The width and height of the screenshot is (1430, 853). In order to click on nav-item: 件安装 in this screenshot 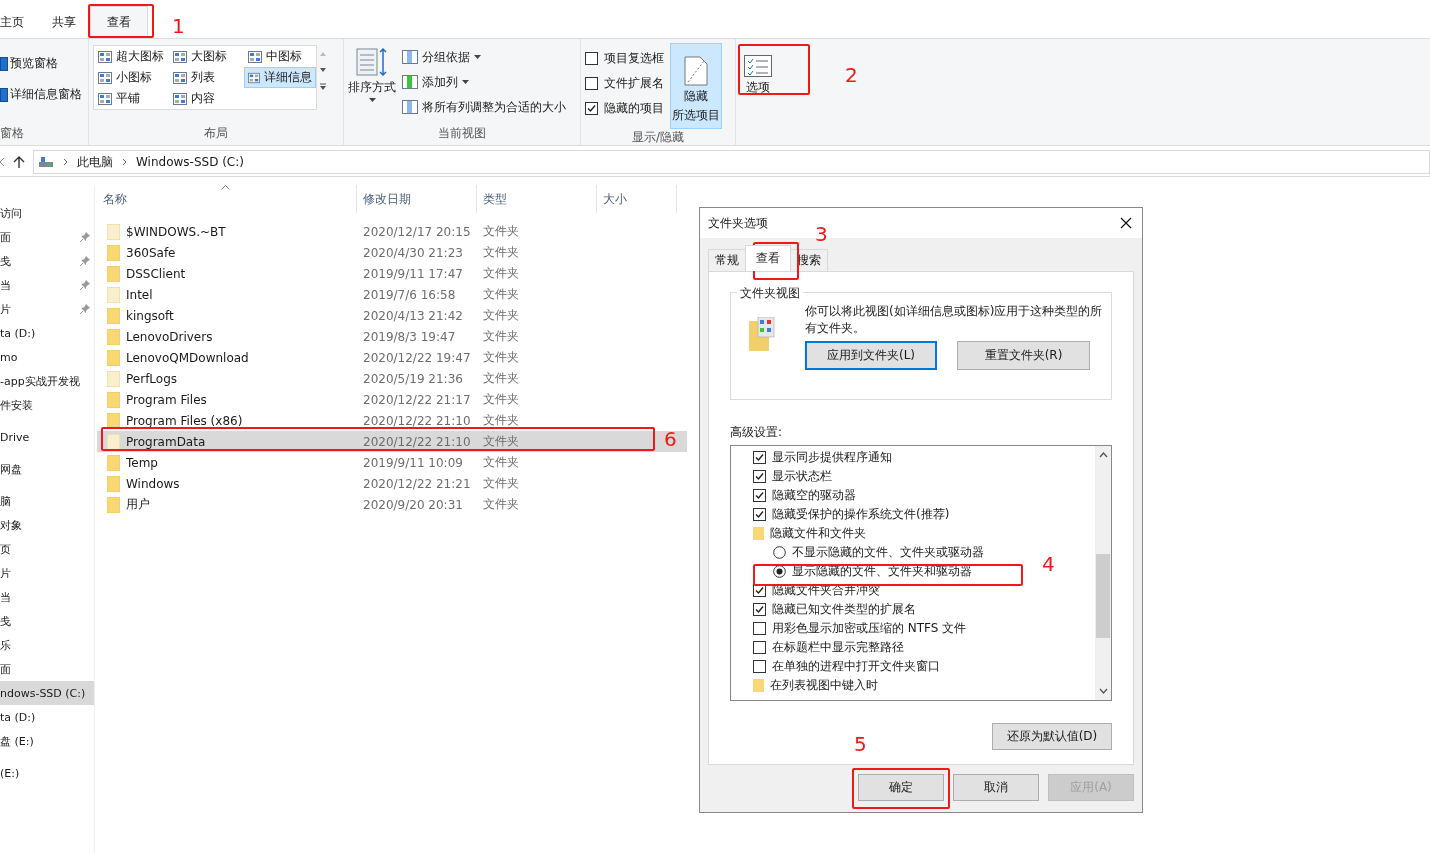, I will do `click(47, 405)`.